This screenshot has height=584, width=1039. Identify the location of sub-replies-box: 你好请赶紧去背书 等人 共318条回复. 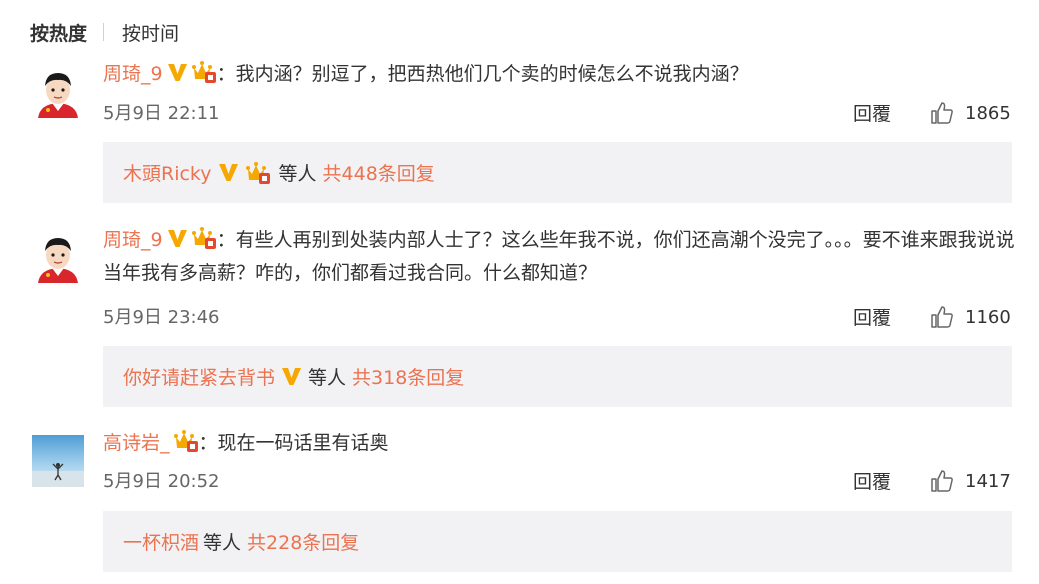
(557, 376).